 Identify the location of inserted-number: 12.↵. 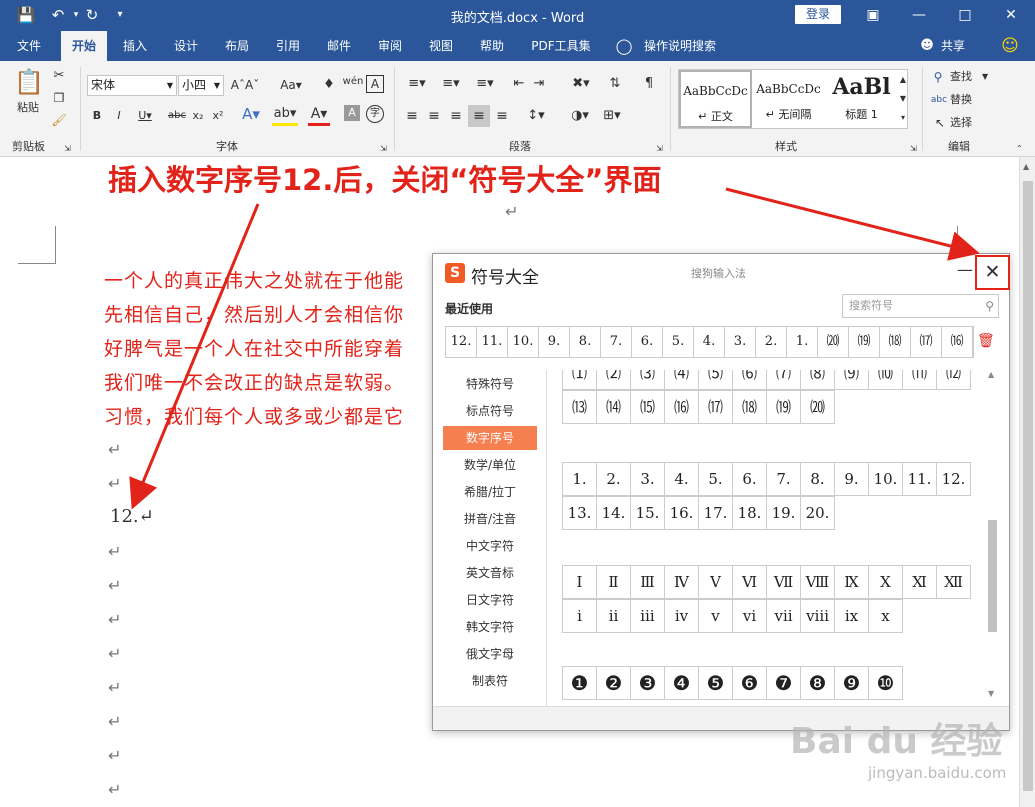
(132, 516).